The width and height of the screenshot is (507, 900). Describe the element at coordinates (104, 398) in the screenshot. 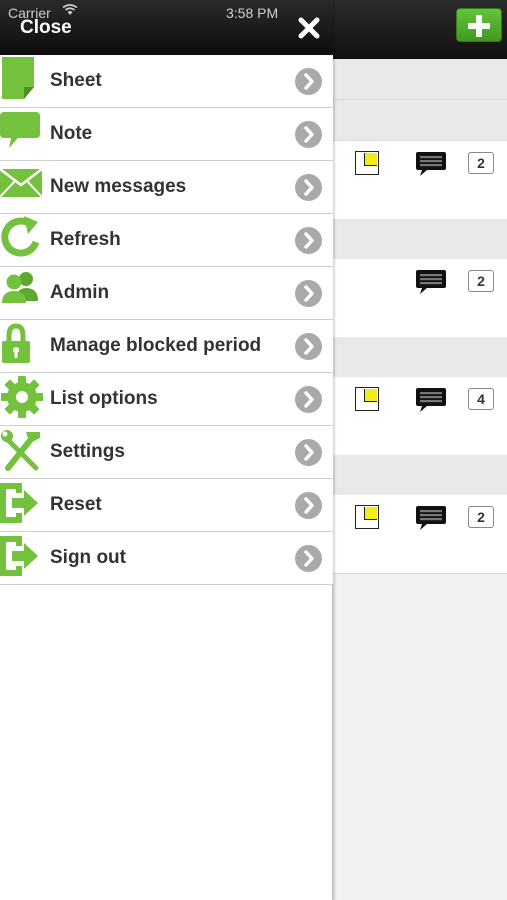

I see `menu-item-label: List options` at that location.